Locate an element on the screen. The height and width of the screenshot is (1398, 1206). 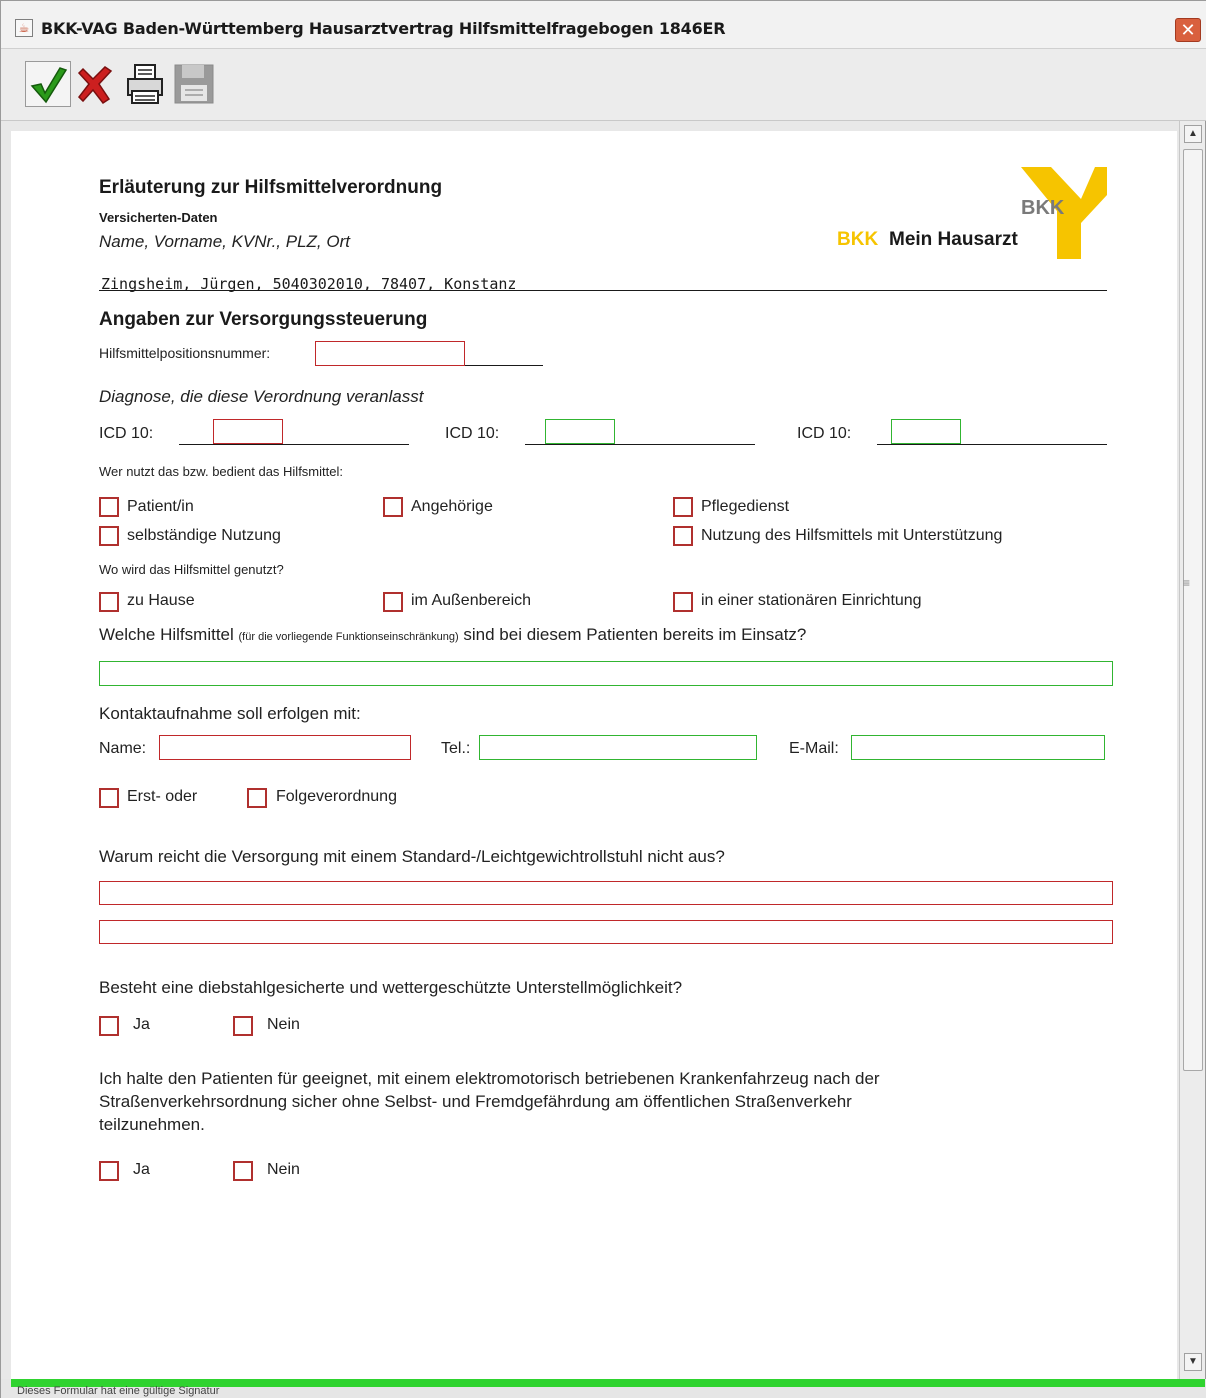
floppy-icon is located at coordinates (194, 84).